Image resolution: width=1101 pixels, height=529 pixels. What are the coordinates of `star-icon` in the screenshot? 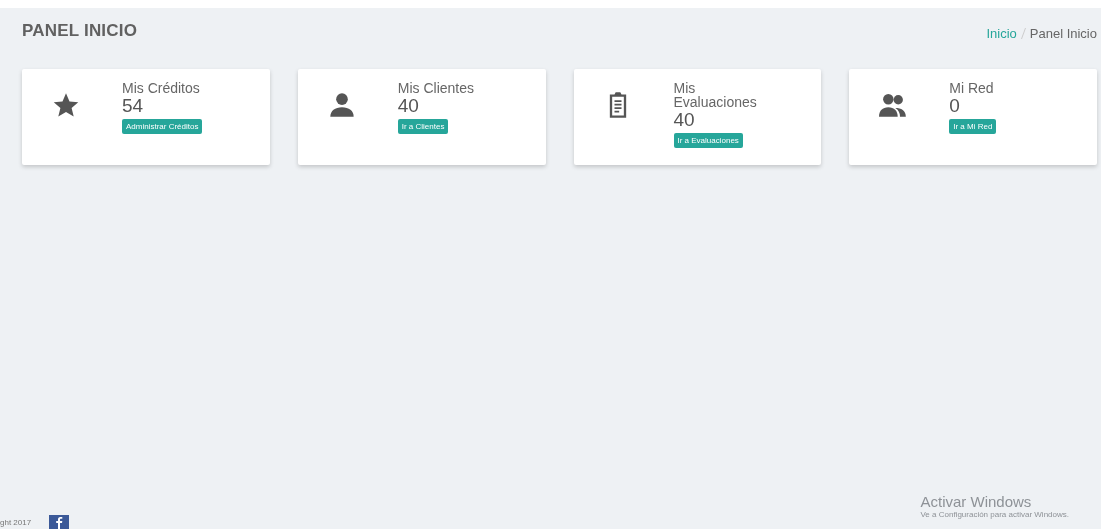 It's located at (66, 105).